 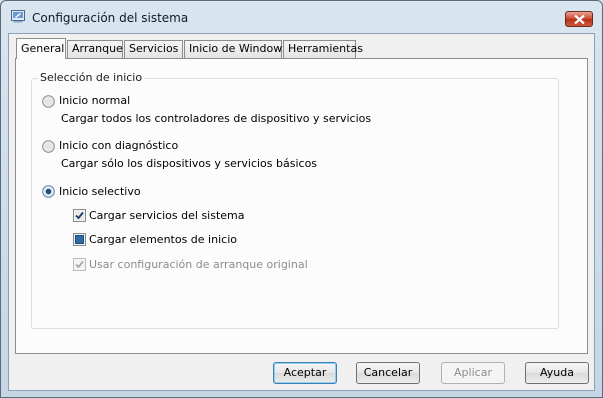 What do you see at coordinates (305, 373) in the screenshot?
I see `accept-button: Aceptar` at bounding box center [305, 373].